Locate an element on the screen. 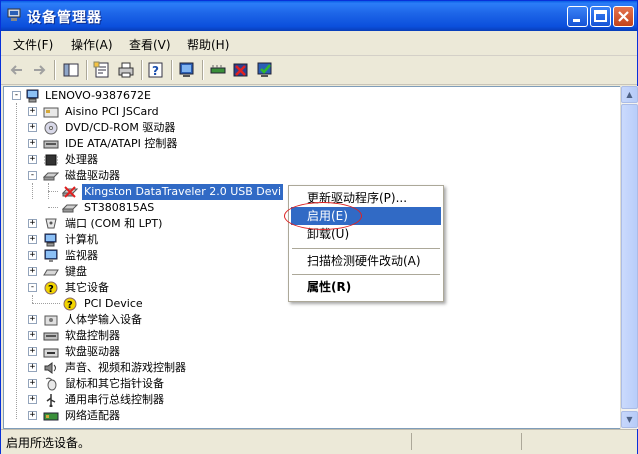 The height and width of the screenshot is (454, 638). menu-item-properties: 属性(R) is located at coordinates (366, 287).